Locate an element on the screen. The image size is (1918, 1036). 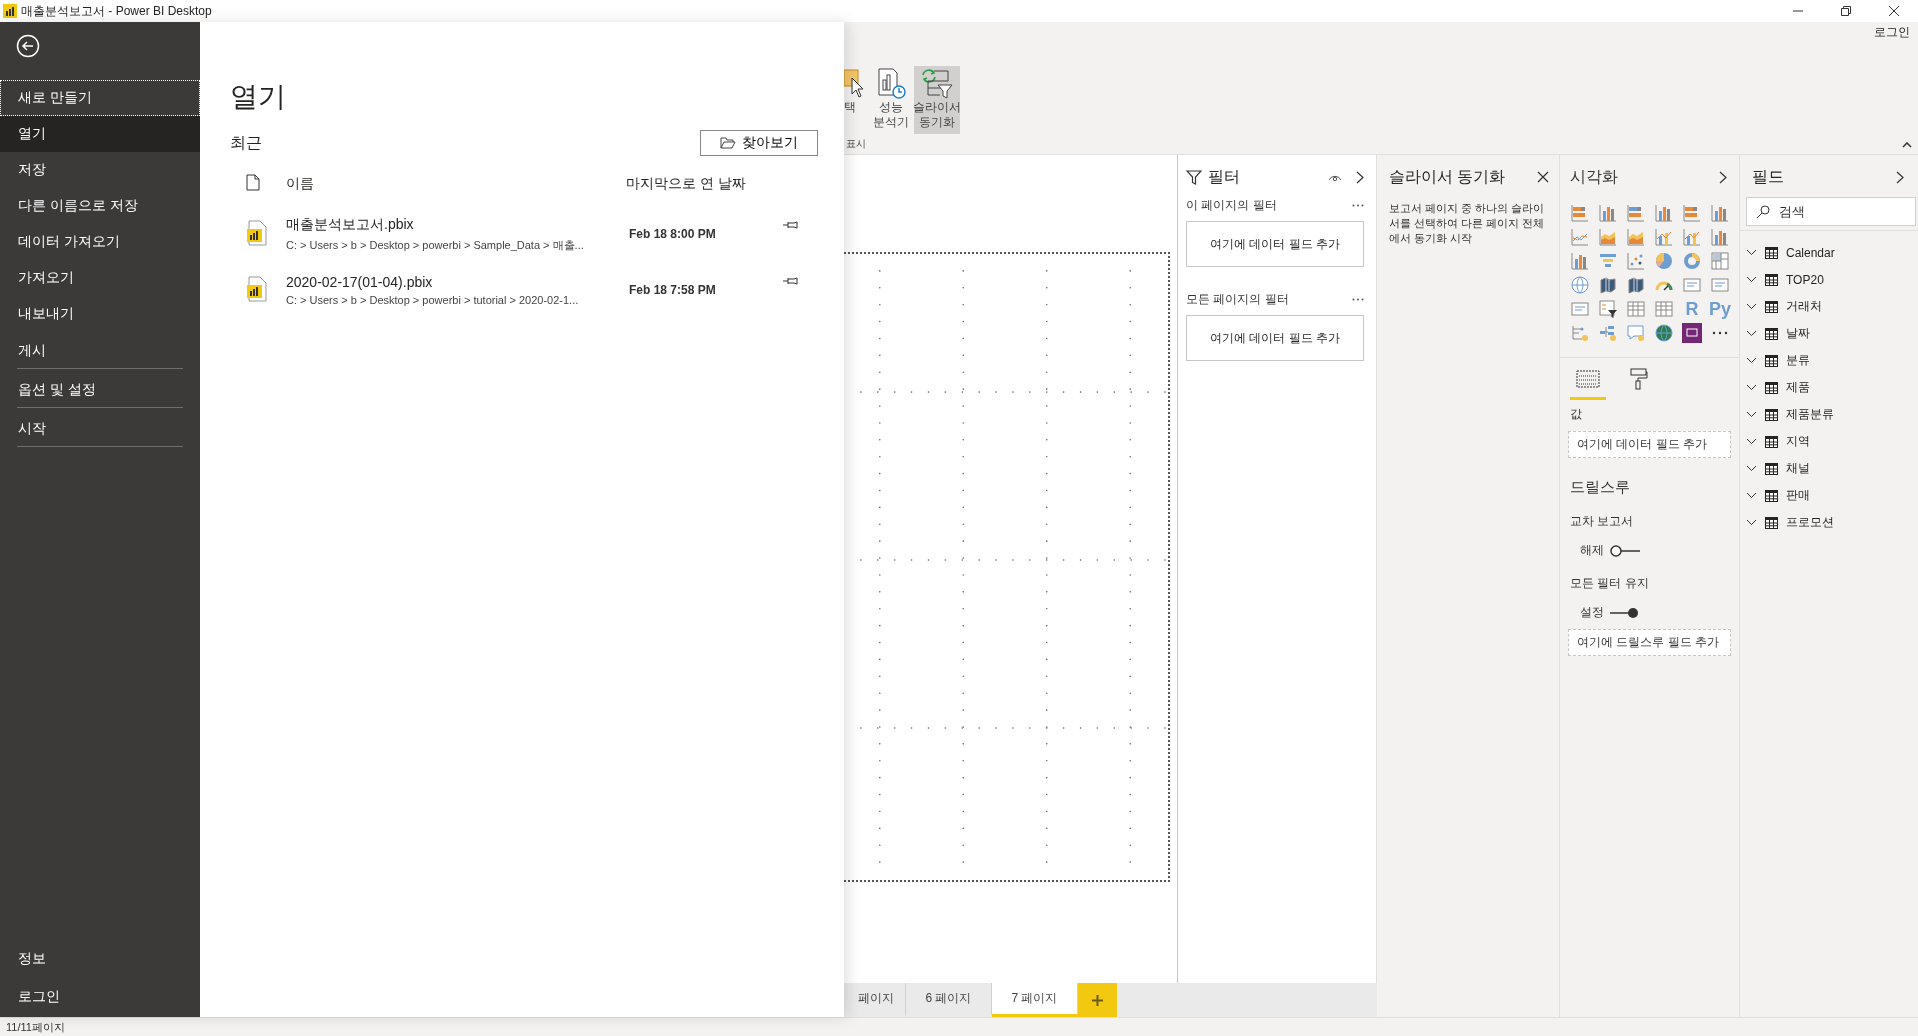
drop-zone: 여기에 드릴스루 필드 추가 is located at coordinates (1649, 642).